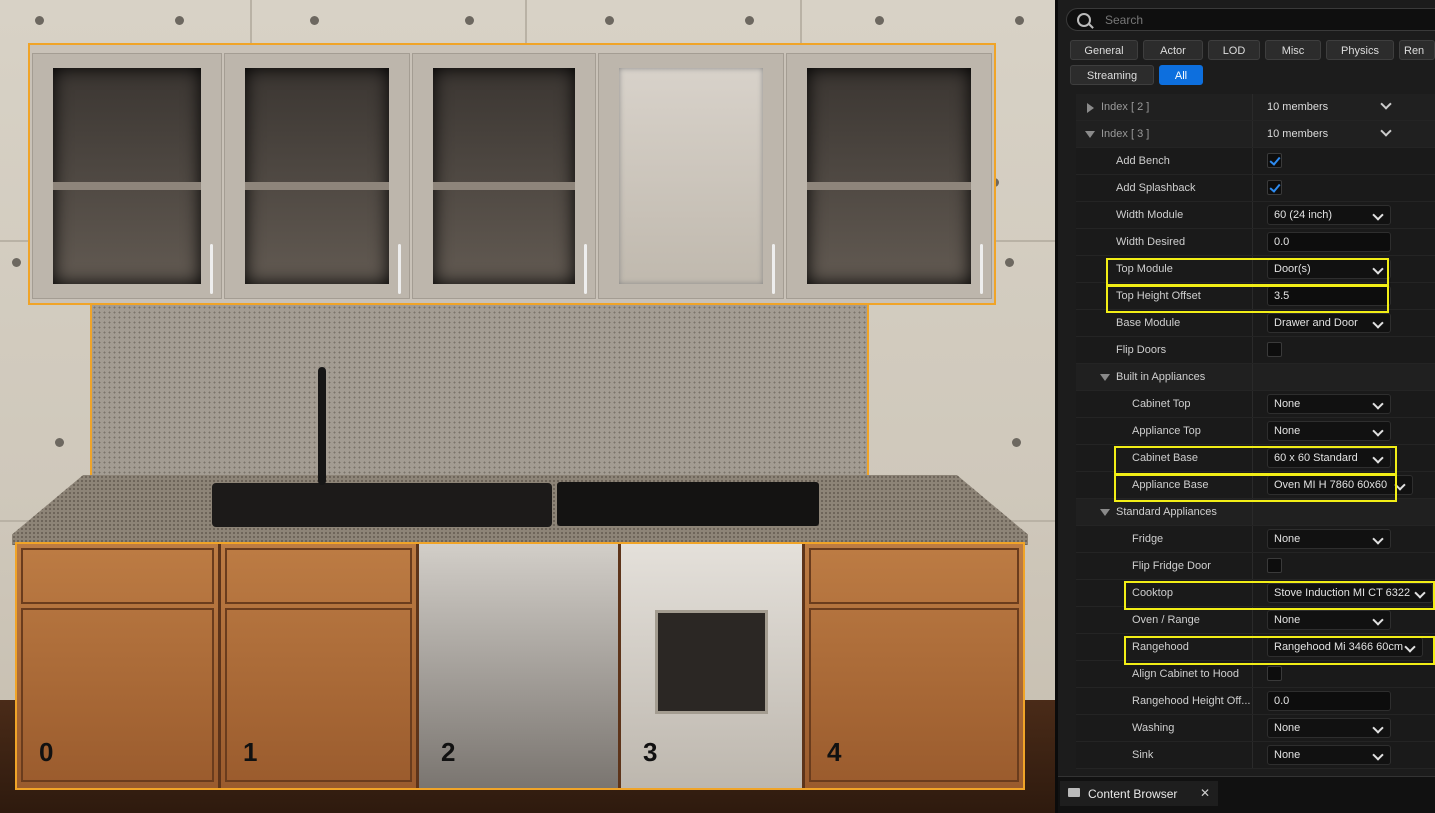 This screenshot has width=1435, height=813. What do you see at coordinates (1274, 187) in the screenshot?
I see `add-splashback-checkbox` at bounding box center [1274, 187].